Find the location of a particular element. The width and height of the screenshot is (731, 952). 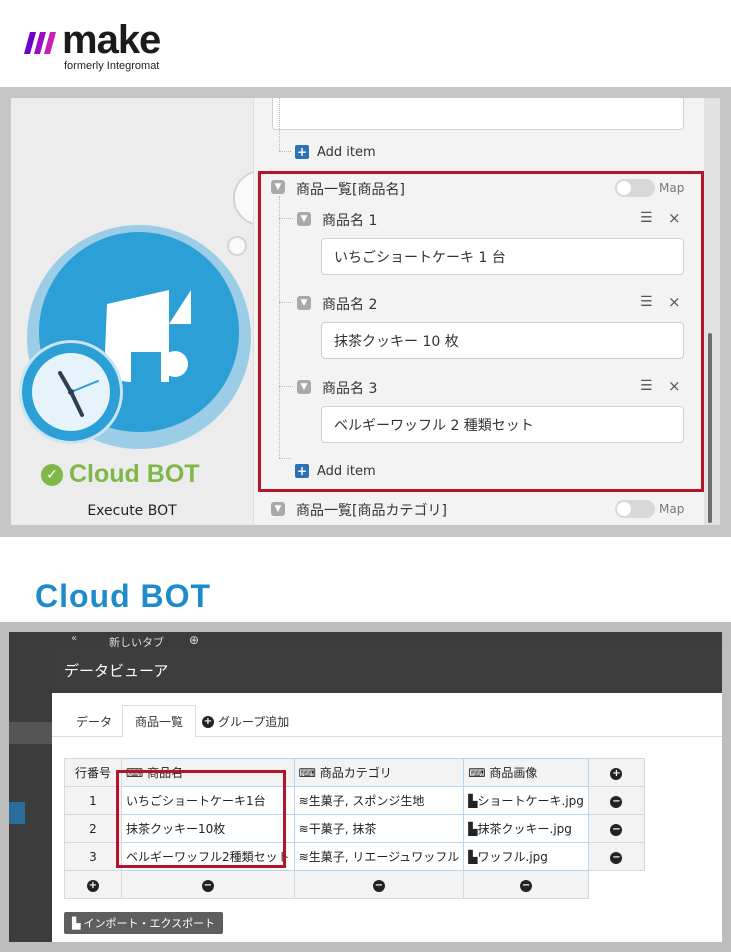

tab-add-group: + グループ追加 is located at coordinates (245, 721).